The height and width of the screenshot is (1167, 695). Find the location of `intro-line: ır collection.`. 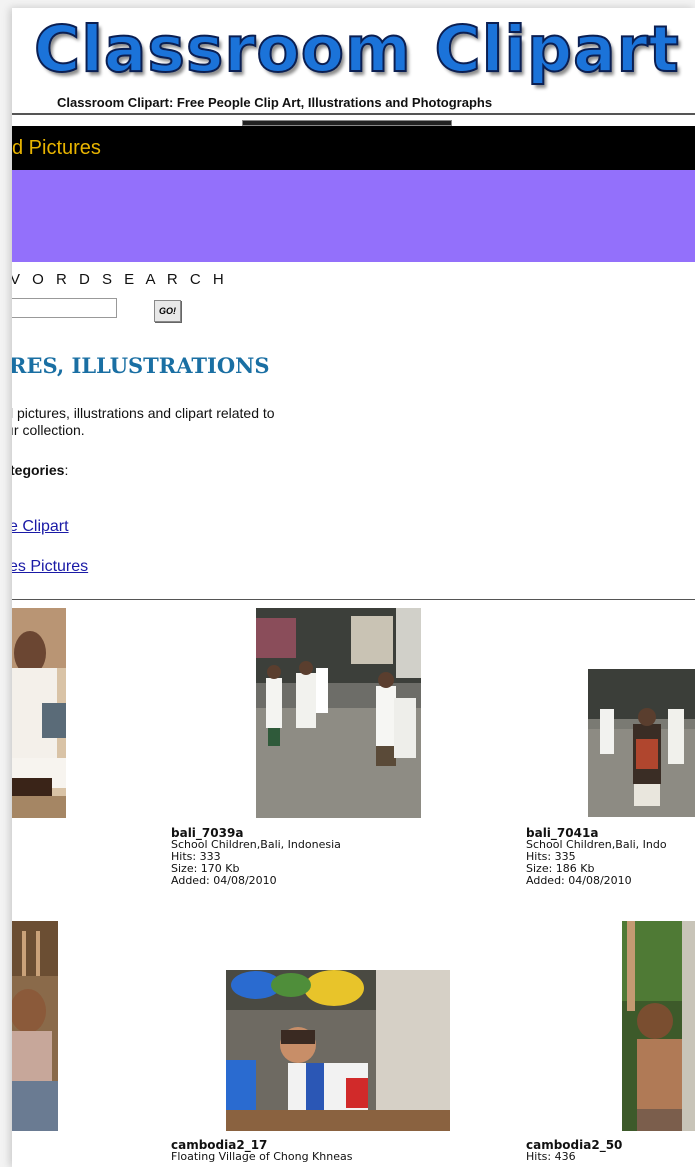

intro-line: ır collection. is located at coordinates (48, 430).